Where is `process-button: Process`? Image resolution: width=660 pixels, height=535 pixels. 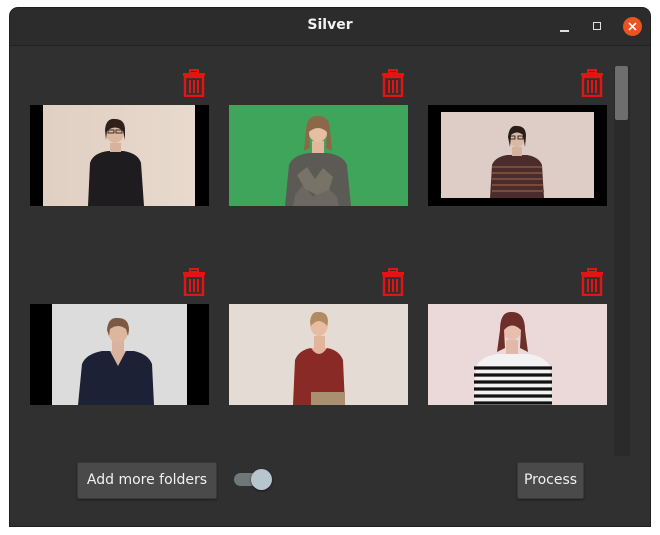
process-button: Process is located at coordinates (550, 480).